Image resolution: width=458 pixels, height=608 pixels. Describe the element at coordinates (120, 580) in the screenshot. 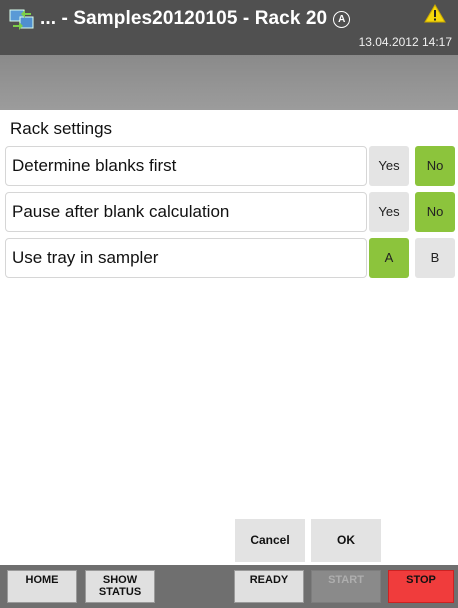

I see `show-status-label-line1: SHOW` at that location.